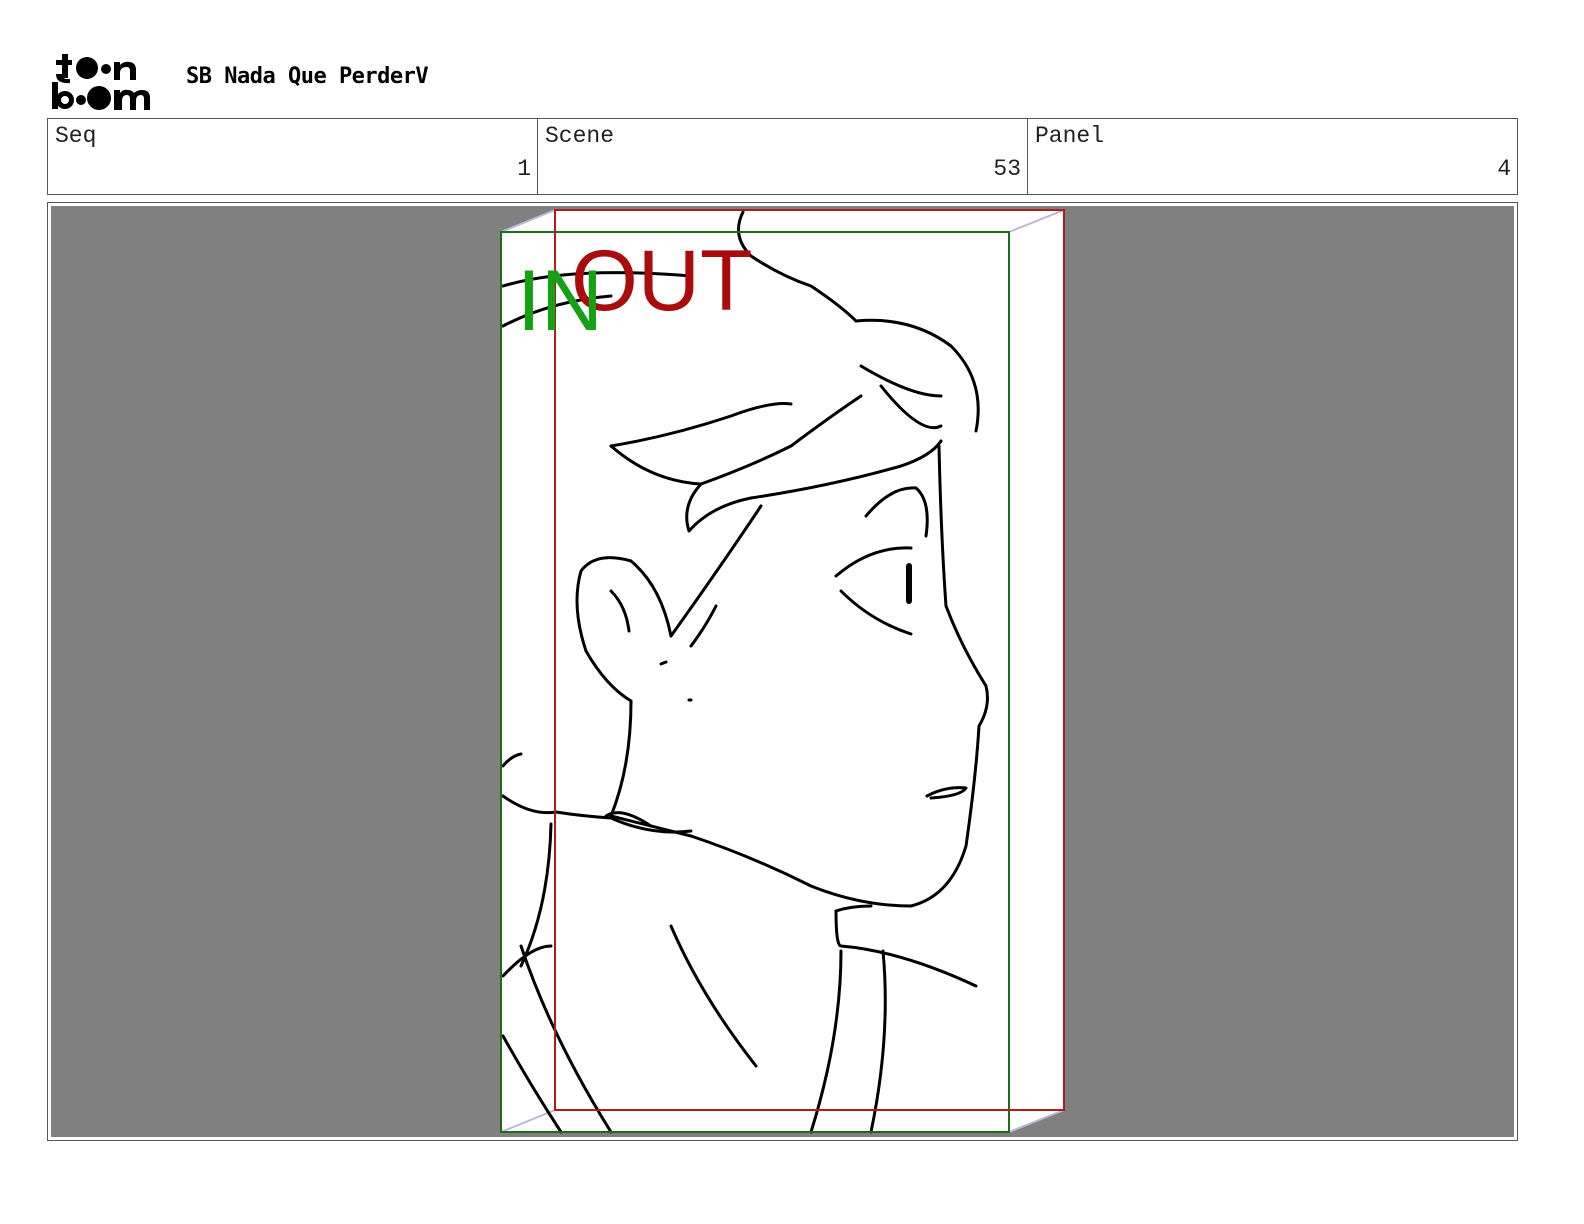  I want to click on seq-cell: Seq 1, so click(293, 156).